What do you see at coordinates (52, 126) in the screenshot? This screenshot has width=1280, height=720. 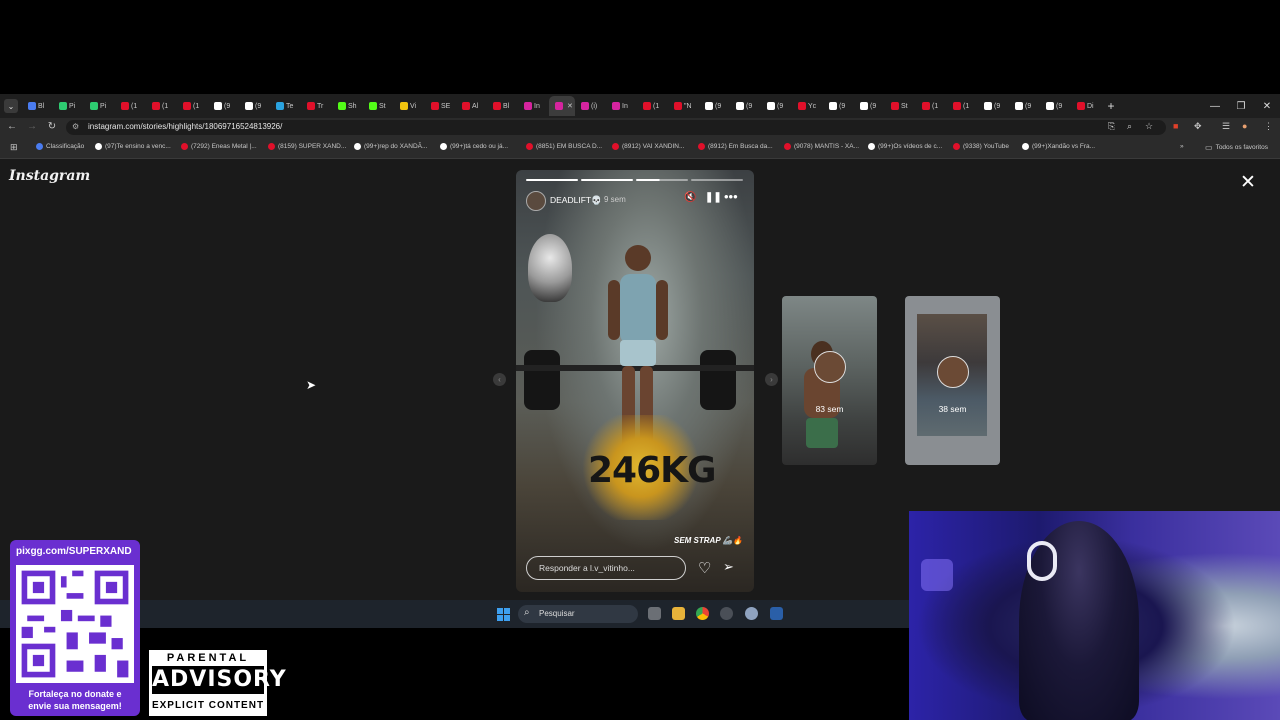 I see `reload-button: ↻` at bounding box center [52, 126].